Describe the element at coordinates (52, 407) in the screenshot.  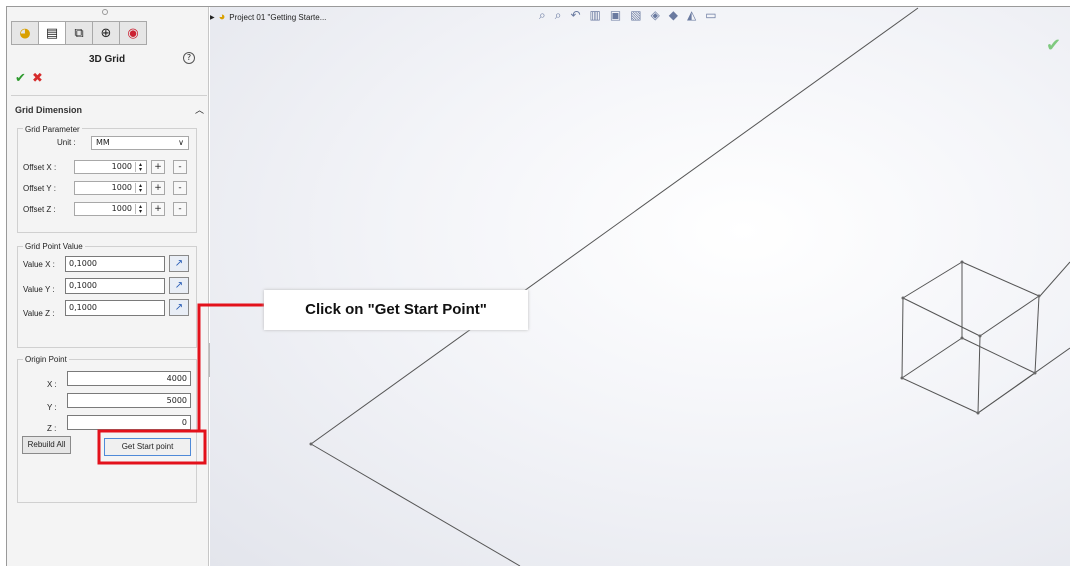
I see `origin-y-label: Y :` at that location.